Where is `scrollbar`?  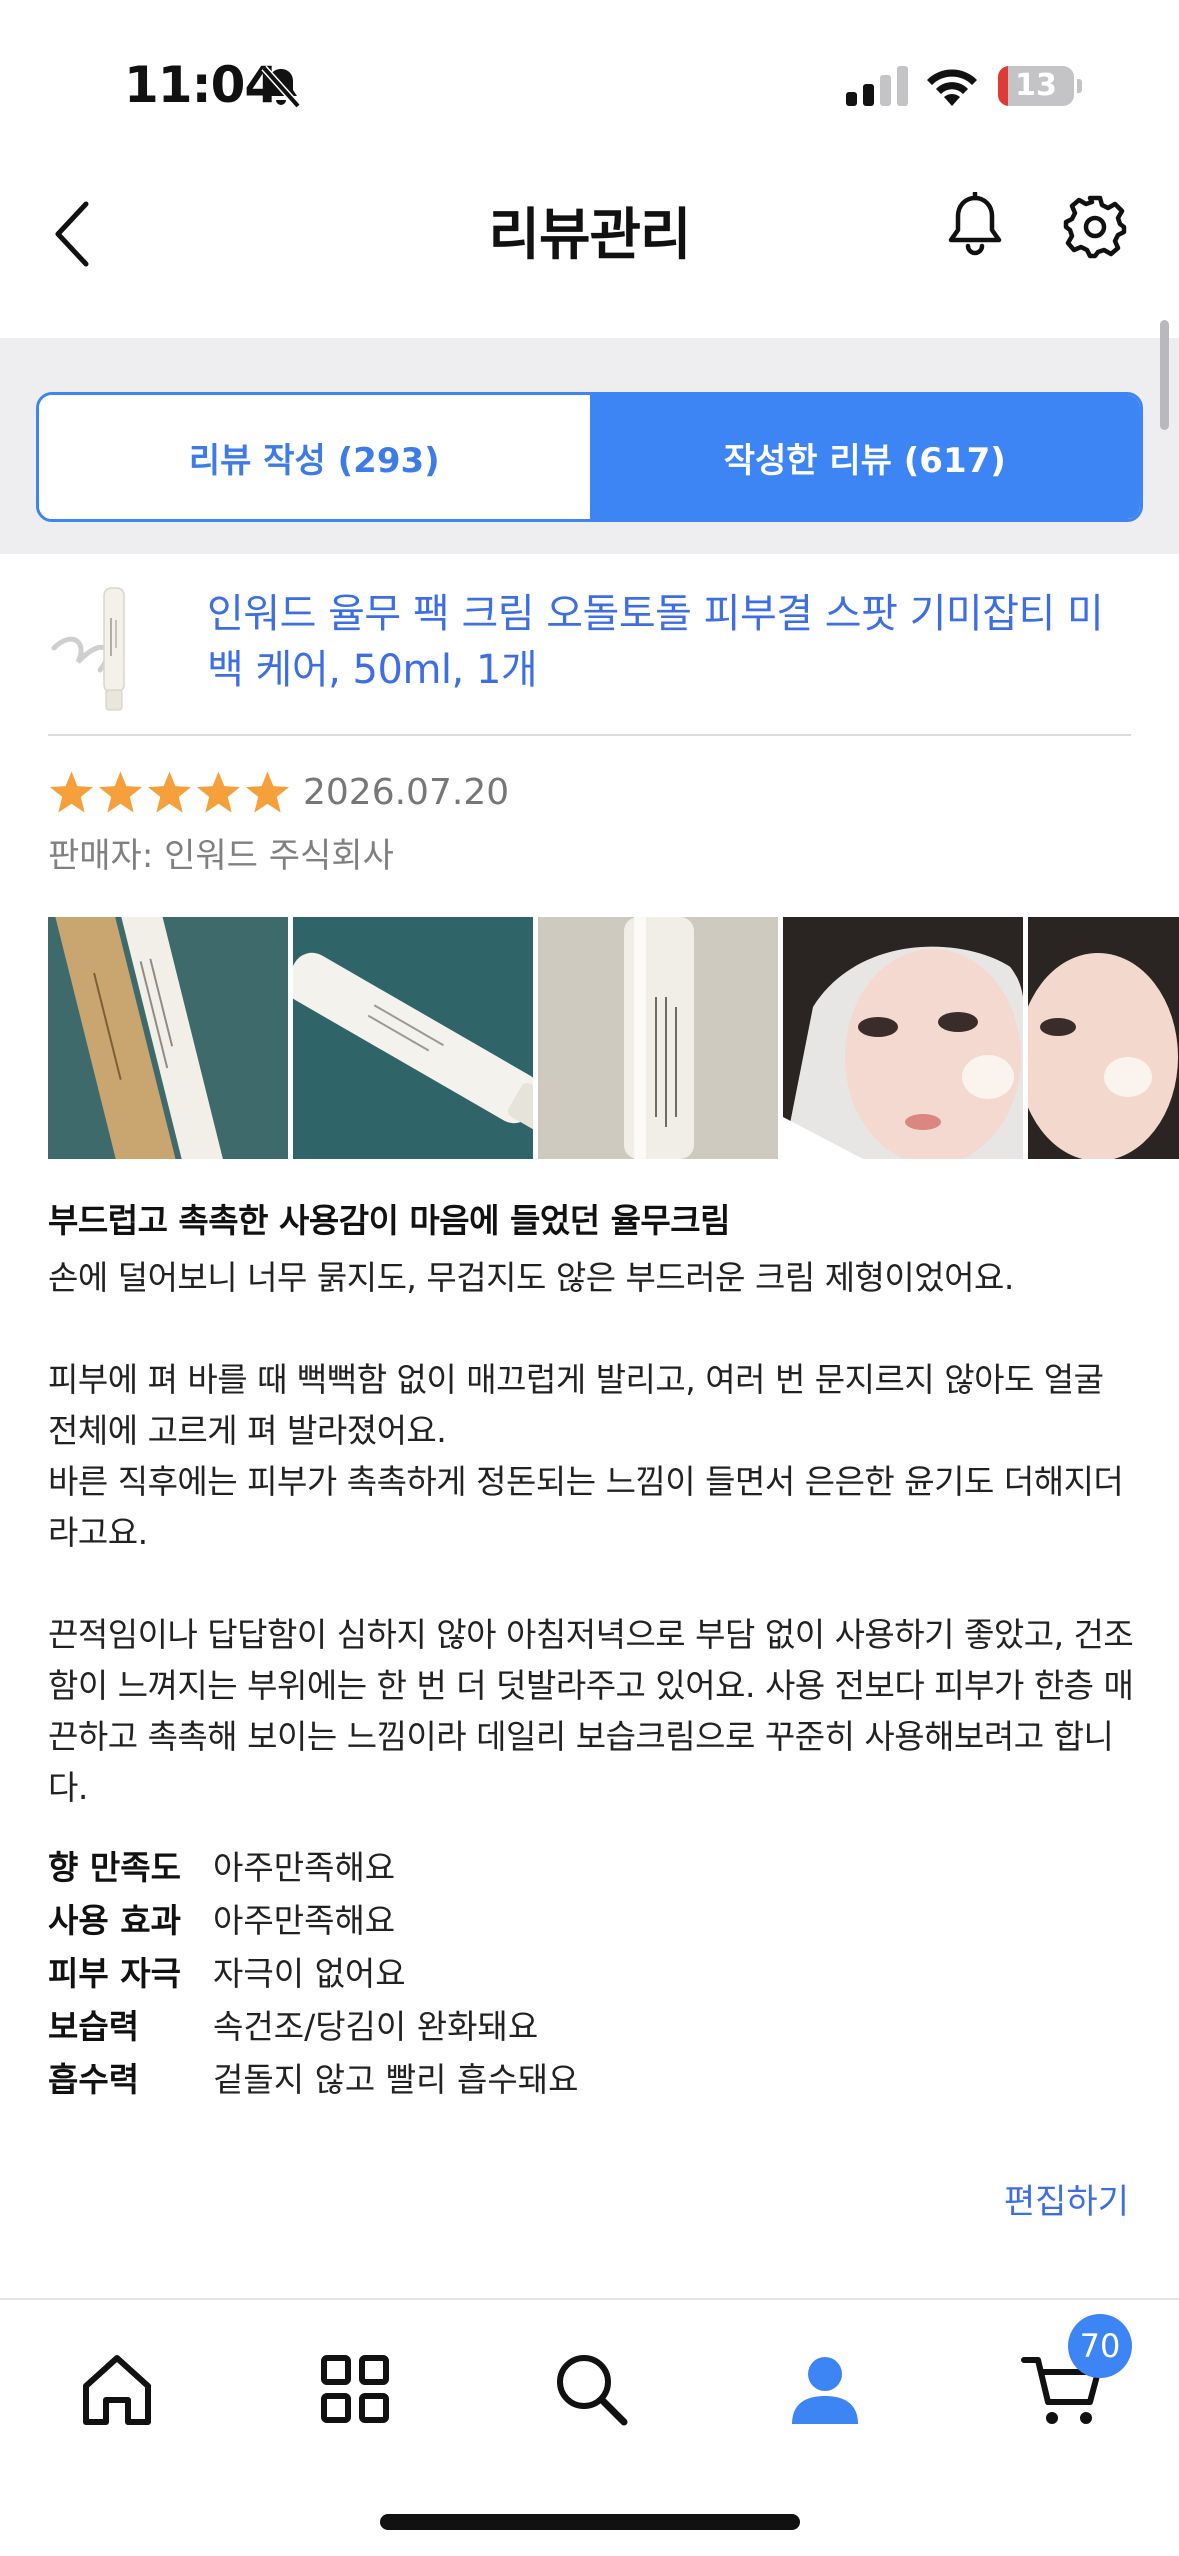
scrollbar is located at coordinates (1164, 375).